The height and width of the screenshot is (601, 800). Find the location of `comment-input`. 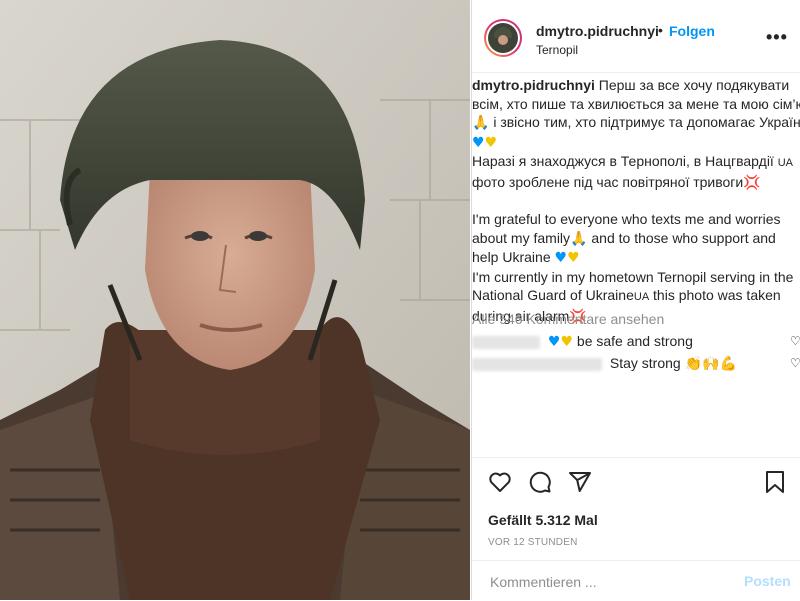

comment-input is located at coordinates (610, 582).